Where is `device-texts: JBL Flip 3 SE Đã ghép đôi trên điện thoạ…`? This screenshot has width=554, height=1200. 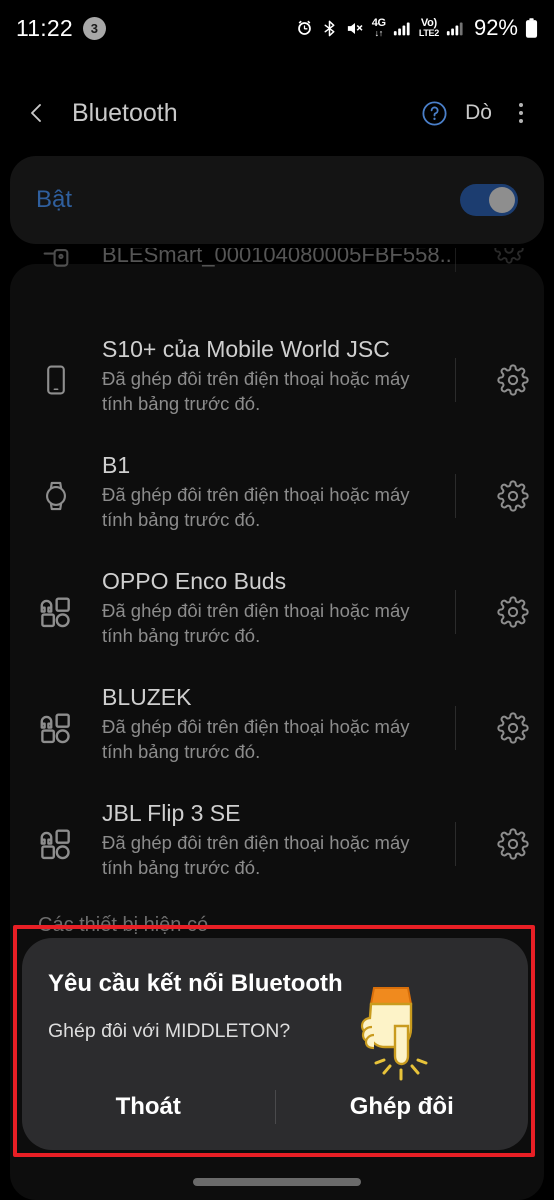 device-texts: JBL Flip 3 SE Đã ghép đôi trên điện thoạ… is located at coordinates (278, 839).